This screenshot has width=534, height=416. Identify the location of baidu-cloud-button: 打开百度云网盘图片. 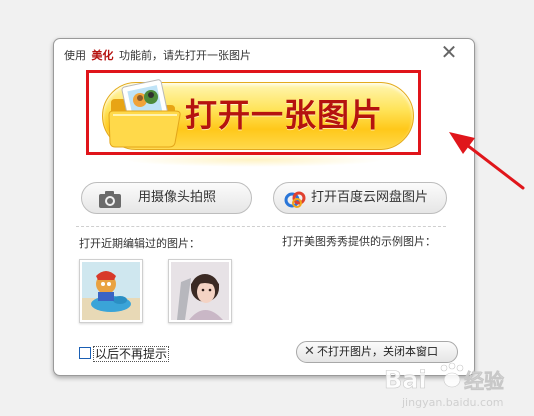
(360, 198).